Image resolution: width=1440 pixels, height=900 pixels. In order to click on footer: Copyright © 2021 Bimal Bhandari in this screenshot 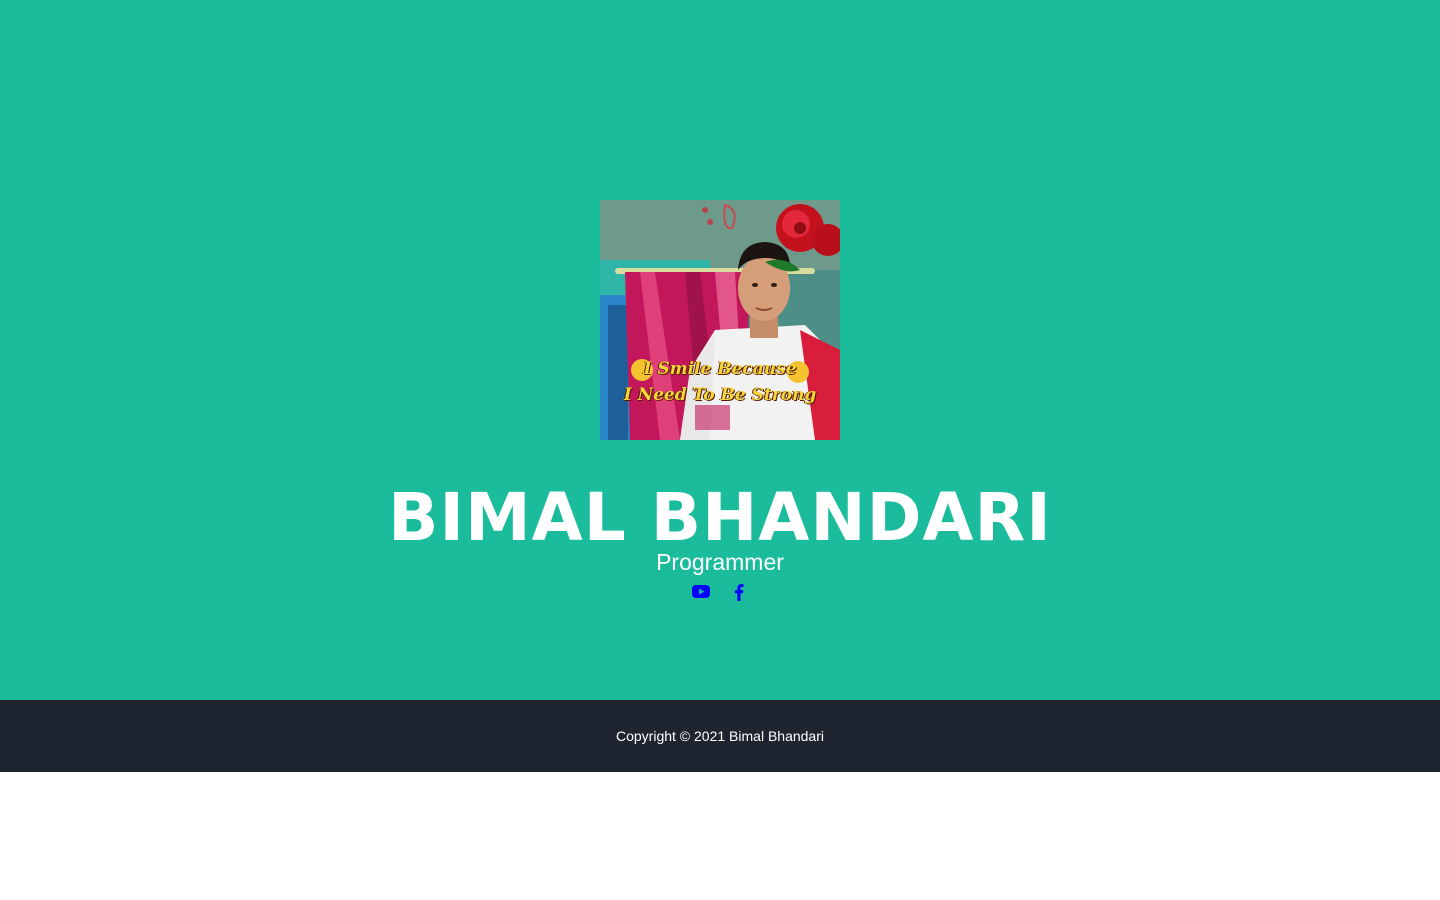, I will do `click(720, 736)`.